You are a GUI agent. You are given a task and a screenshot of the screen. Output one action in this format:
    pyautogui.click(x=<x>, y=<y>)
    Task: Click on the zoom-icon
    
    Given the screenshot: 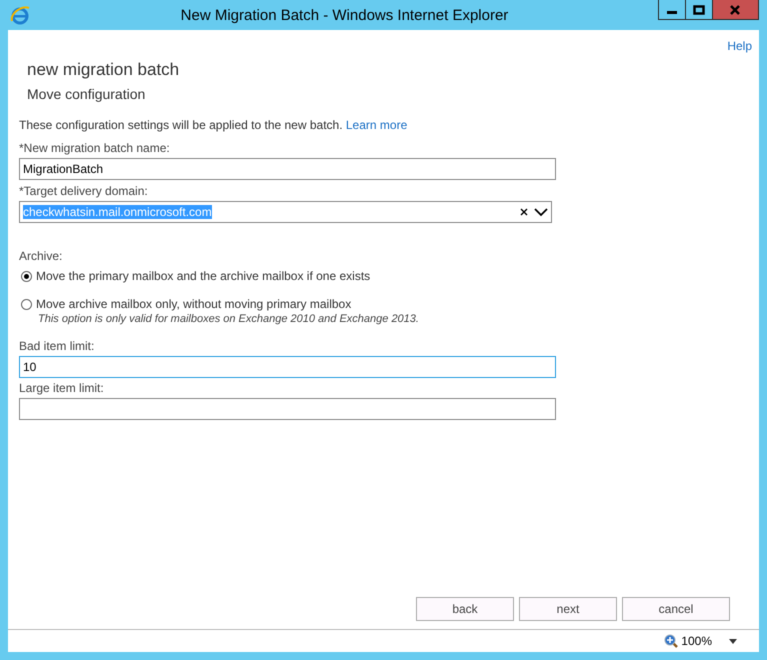 What is the action you would take?
    pyautogui.click(x=671, y=641)
    